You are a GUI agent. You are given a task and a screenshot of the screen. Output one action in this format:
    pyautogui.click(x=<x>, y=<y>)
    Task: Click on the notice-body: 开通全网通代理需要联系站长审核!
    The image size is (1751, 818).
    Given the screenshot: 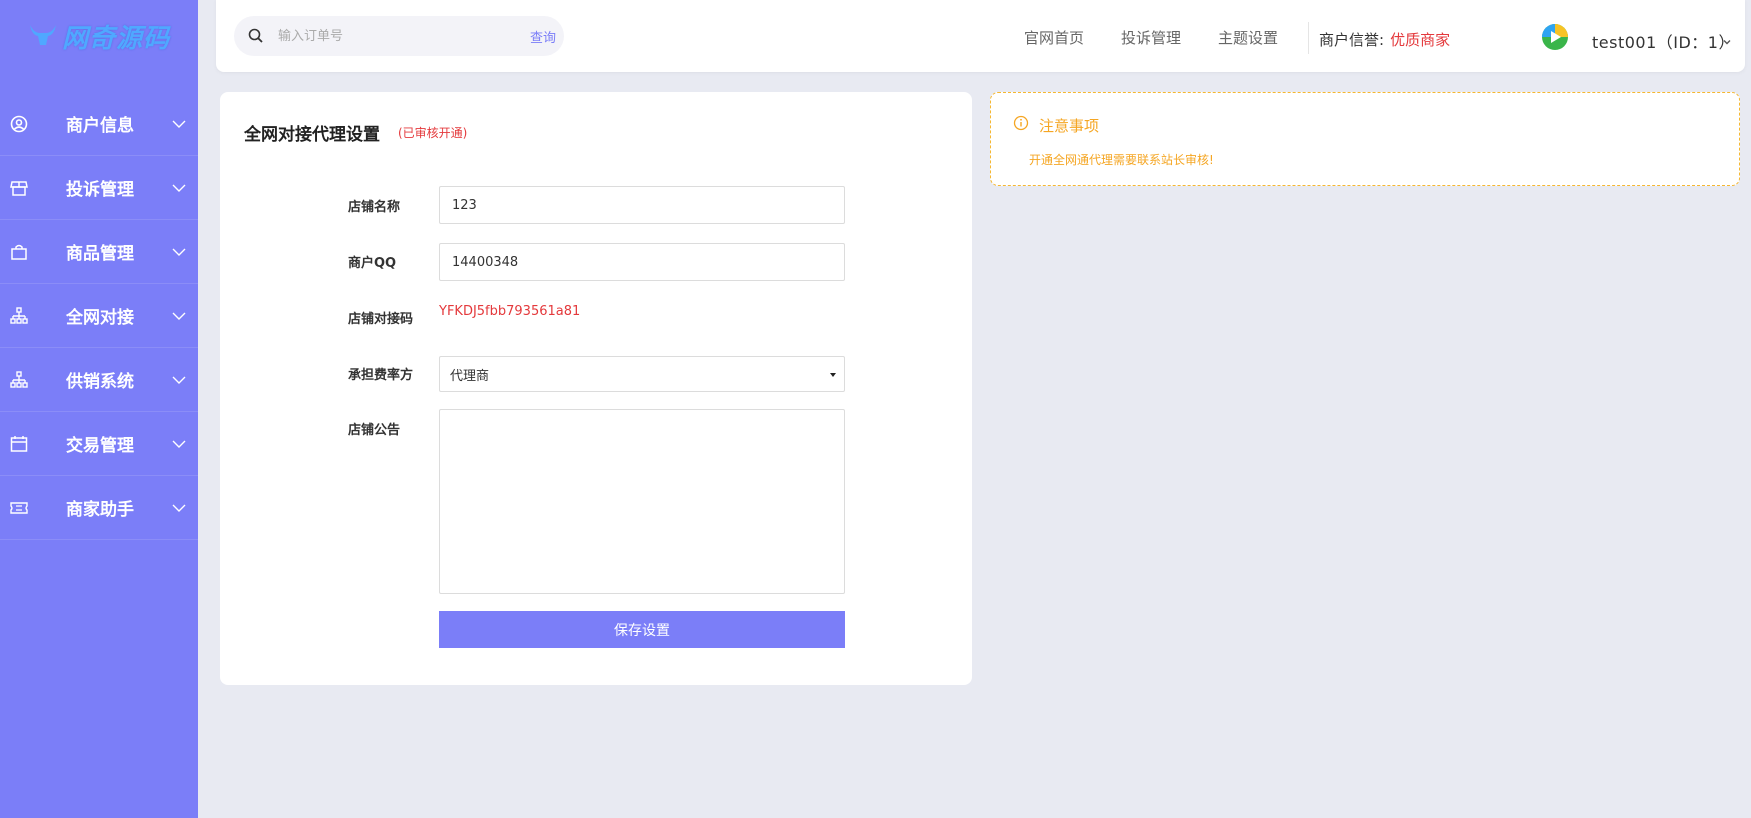 What is the action you would take?
    pyautogui.click(x=1121, y=160)
    